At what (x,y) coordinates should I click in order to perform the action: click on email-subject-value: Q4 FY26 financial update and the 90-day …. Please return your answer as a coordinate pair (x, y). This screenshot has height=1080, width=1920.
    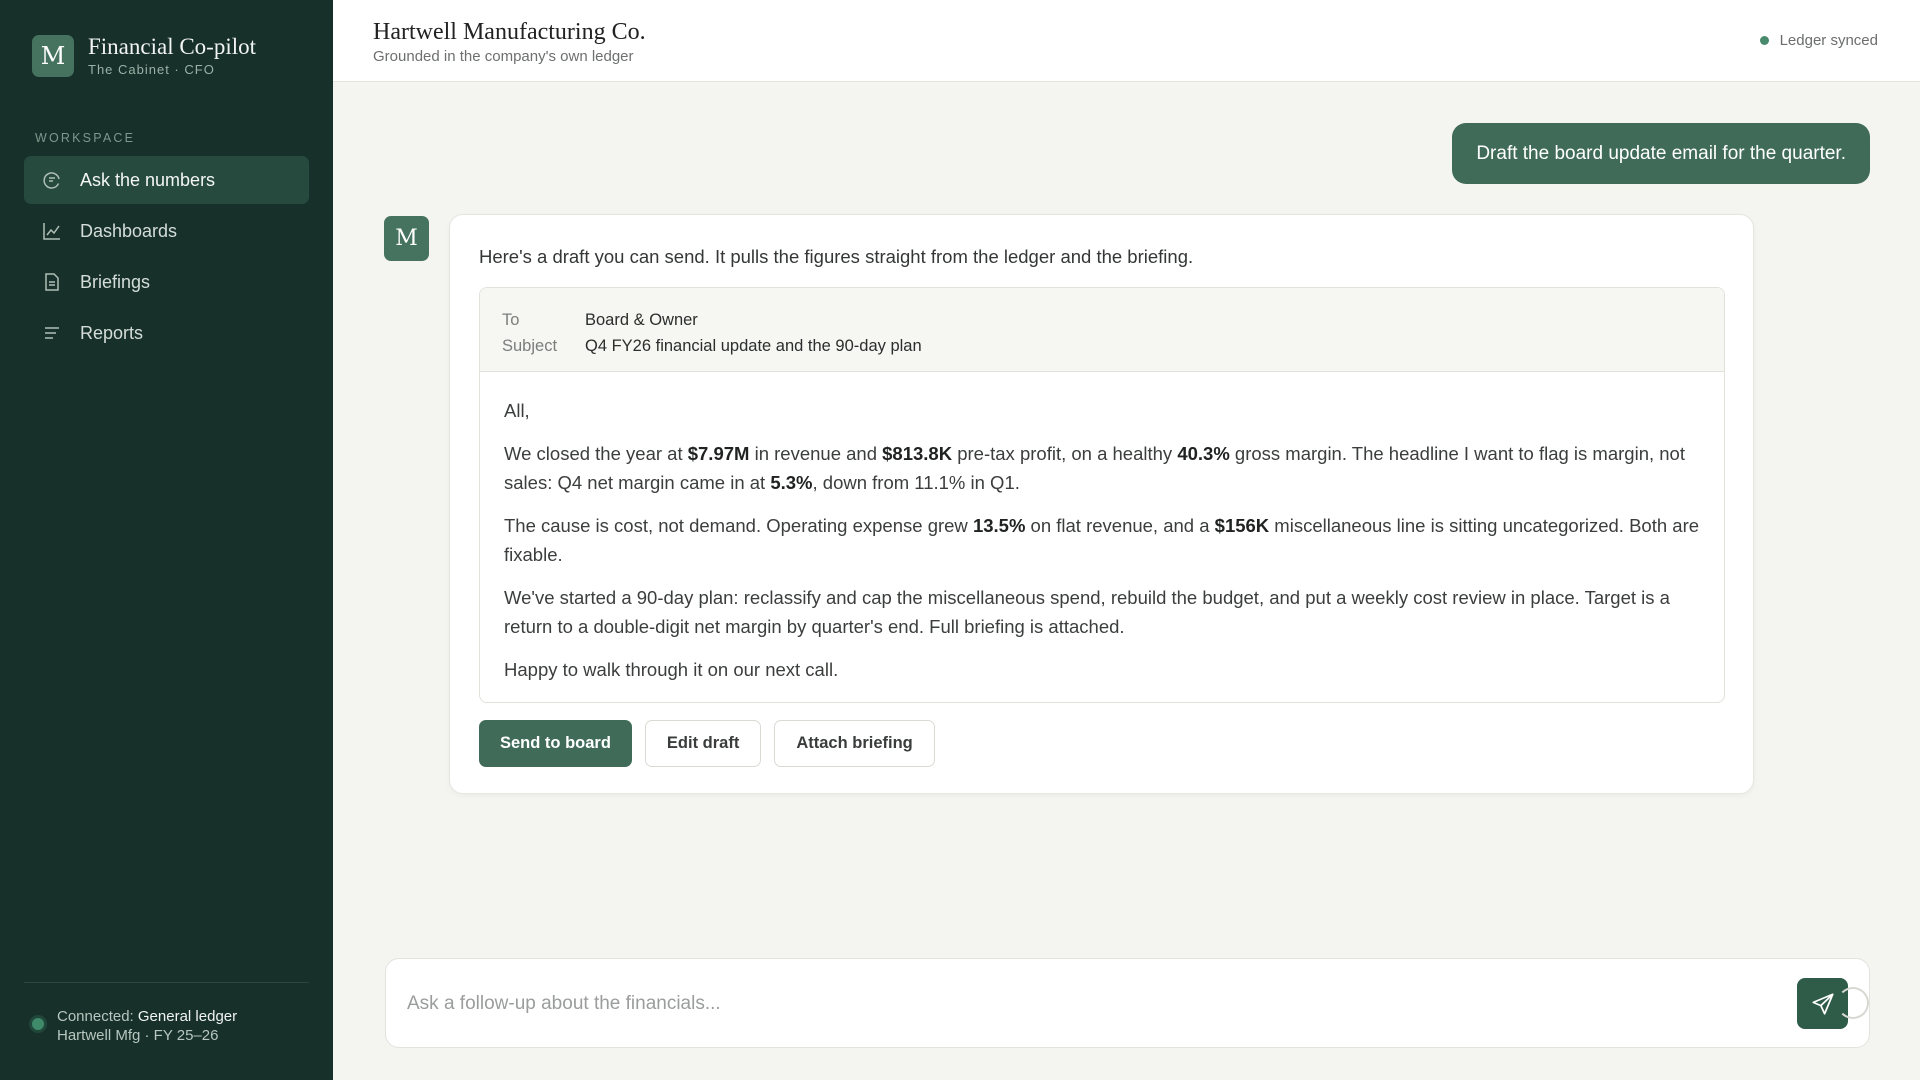
    Looking at the image, I should click on (753, 346).